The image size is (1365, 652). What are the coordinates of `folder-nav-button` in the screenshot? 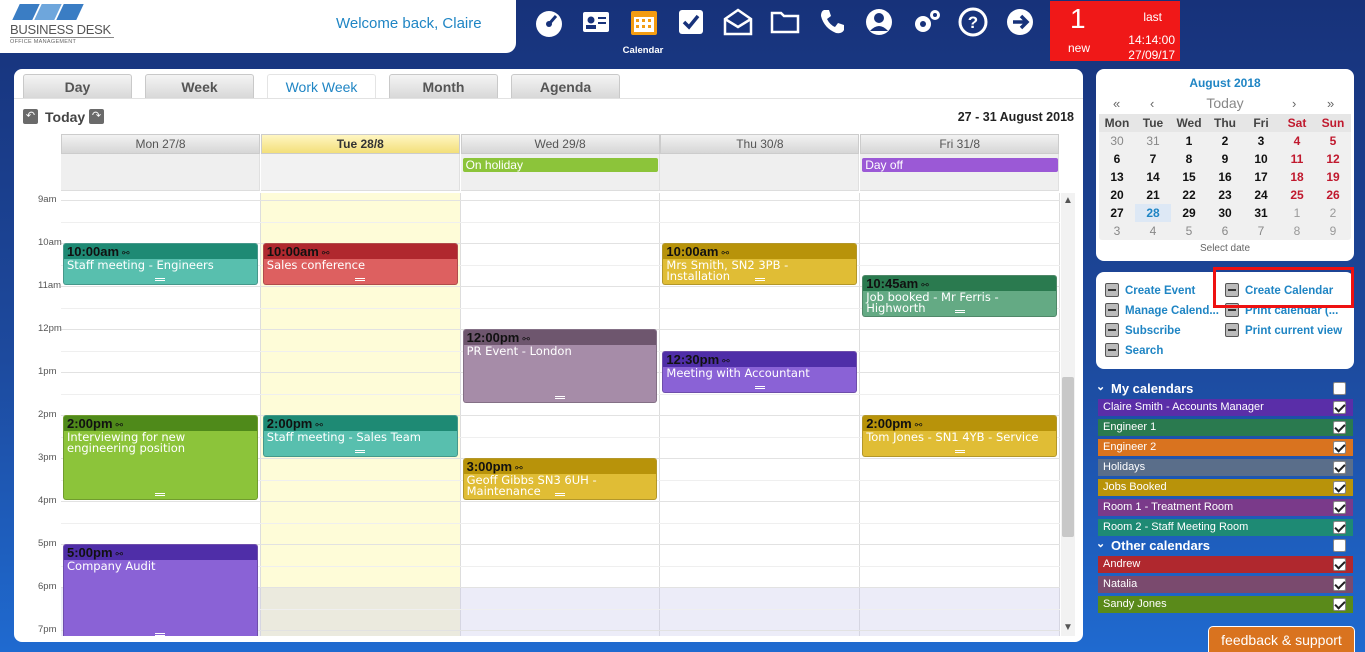 It's located at (785, 22).